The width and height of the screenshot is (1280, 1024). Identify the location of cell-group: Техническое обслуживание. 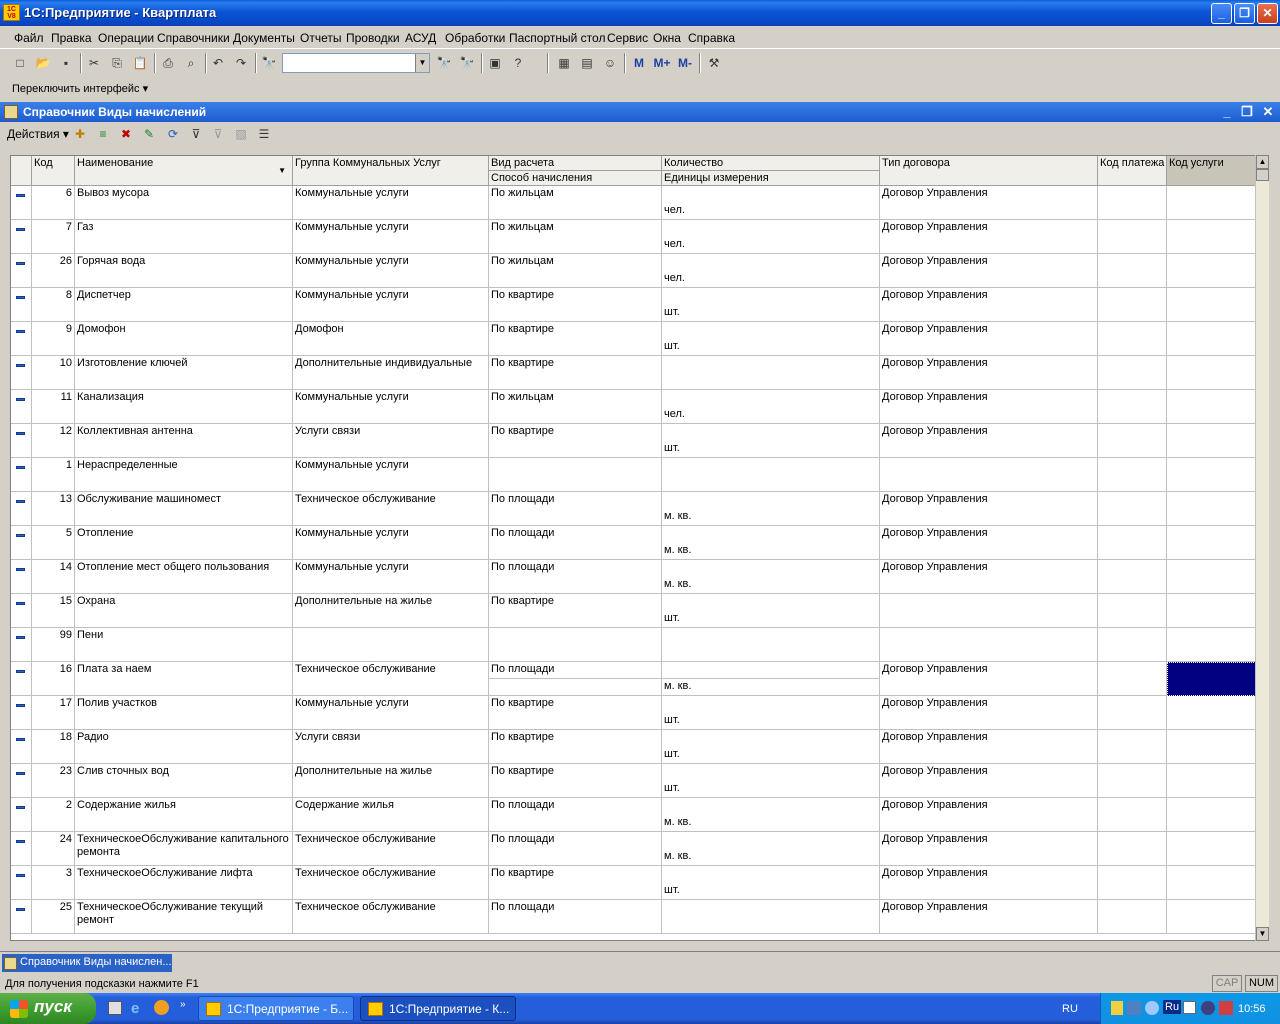
(391, 917).